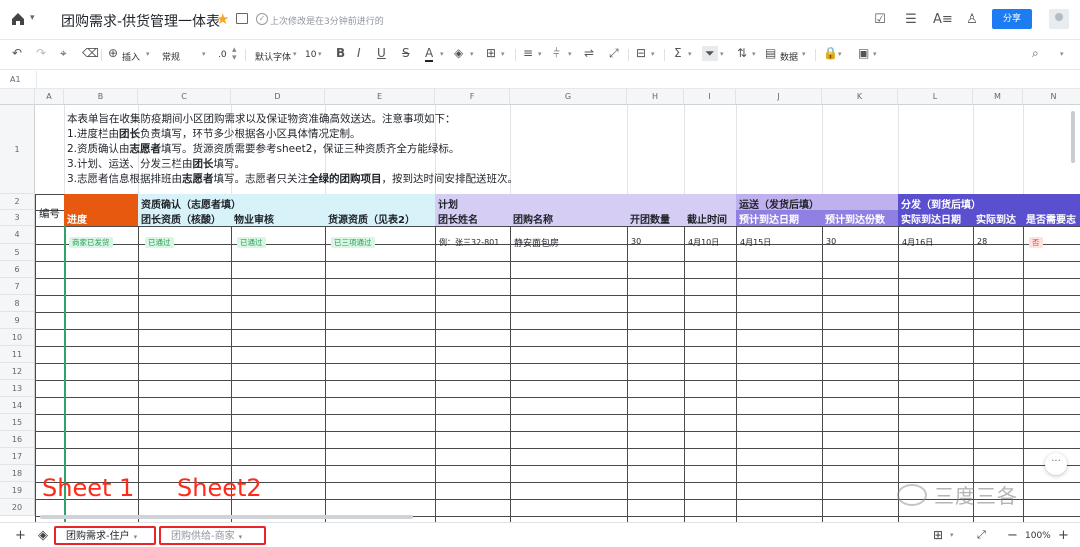  Describe the element at coordinates (17, 97) in the screenshot. I see `select-all-corner` at that location.